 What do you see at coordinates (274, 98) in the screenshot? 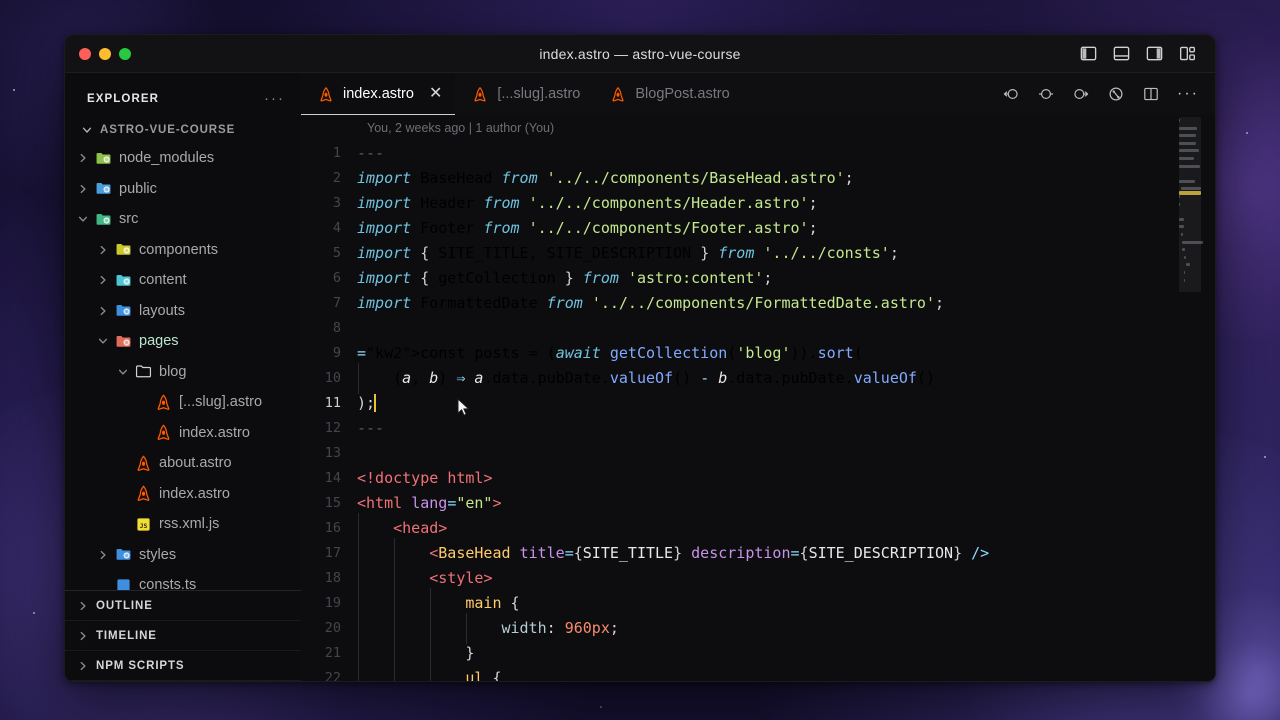
I see `explorer-more-actions-icon: ···` at bounding box center [274, 98].